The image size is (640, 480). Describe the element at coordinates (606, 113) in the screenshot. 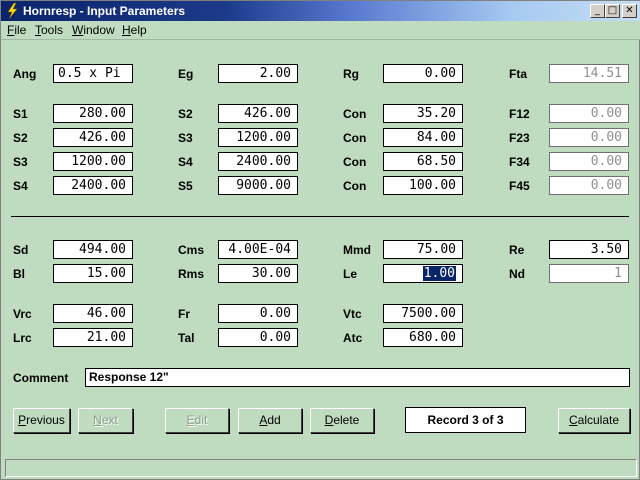

I see `f12-value: 0.00` at that location.